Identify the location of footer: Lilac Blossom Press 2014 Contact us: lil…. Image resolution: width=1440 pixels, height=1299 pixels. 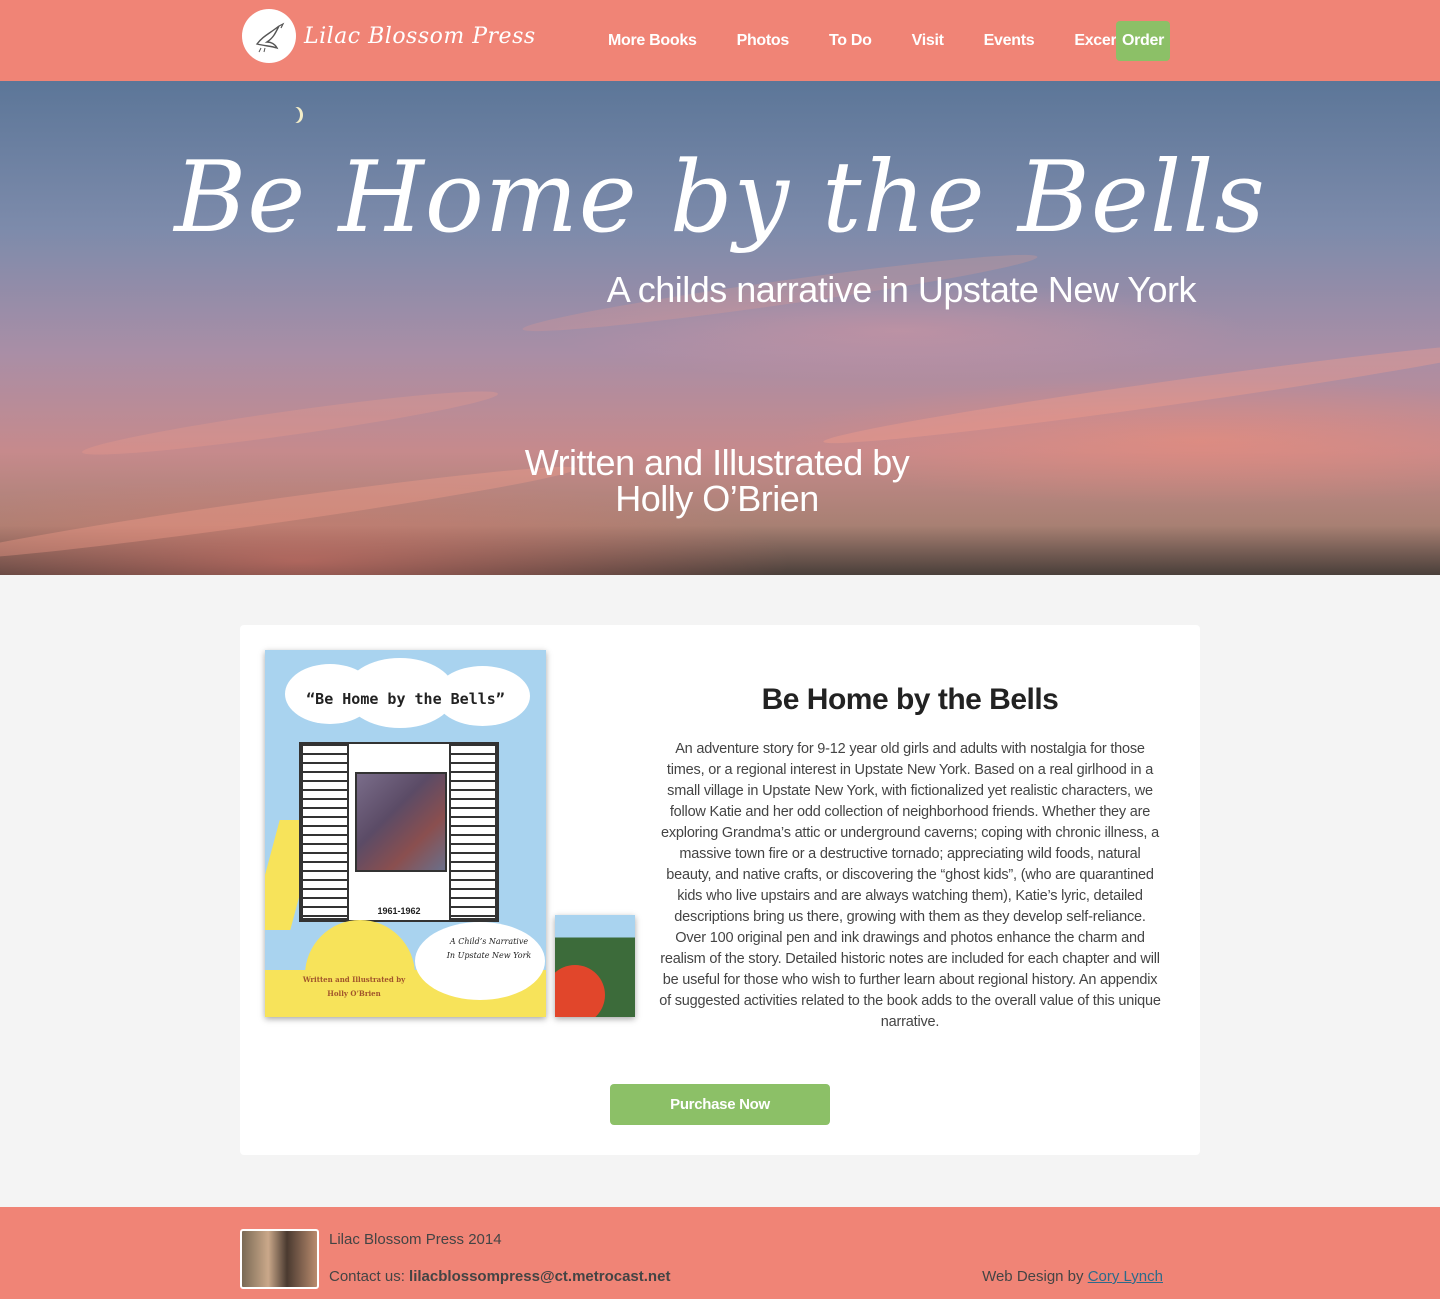
(720, 1253).